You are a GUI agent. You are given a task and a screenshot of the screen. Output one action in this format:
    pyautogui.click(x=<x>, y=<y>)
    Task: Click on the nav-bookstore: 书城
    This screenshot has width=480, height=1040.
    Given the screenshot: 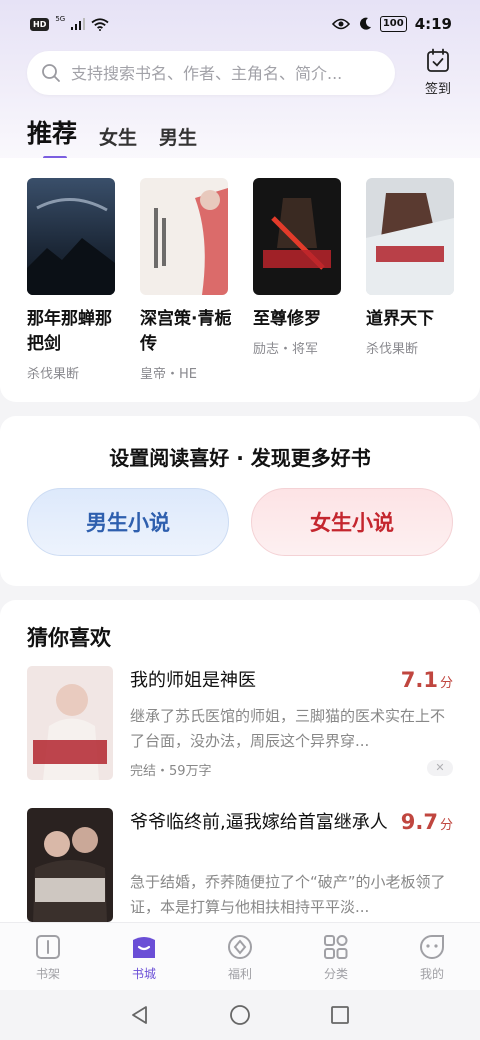 What is the action you would take?
    pyautogui.click(x=144, y=956)
    